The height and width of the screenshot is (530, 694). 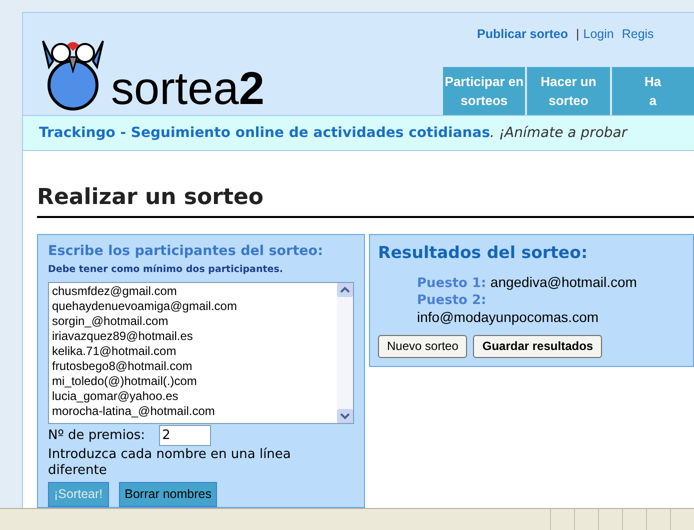 What do you see at coordinates (345, 352) in the screenshot?
I see `scrollbar` at bounding box center [345, 352].